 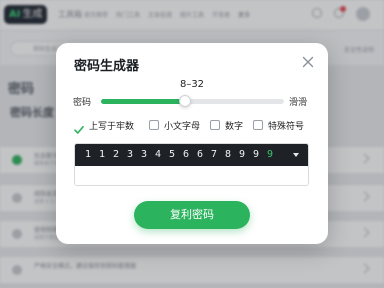 What do you see at coordinates (107, 66) in the screenshot?
I see `dialog-title: 密码生成器` at bounding box center [107, 66].